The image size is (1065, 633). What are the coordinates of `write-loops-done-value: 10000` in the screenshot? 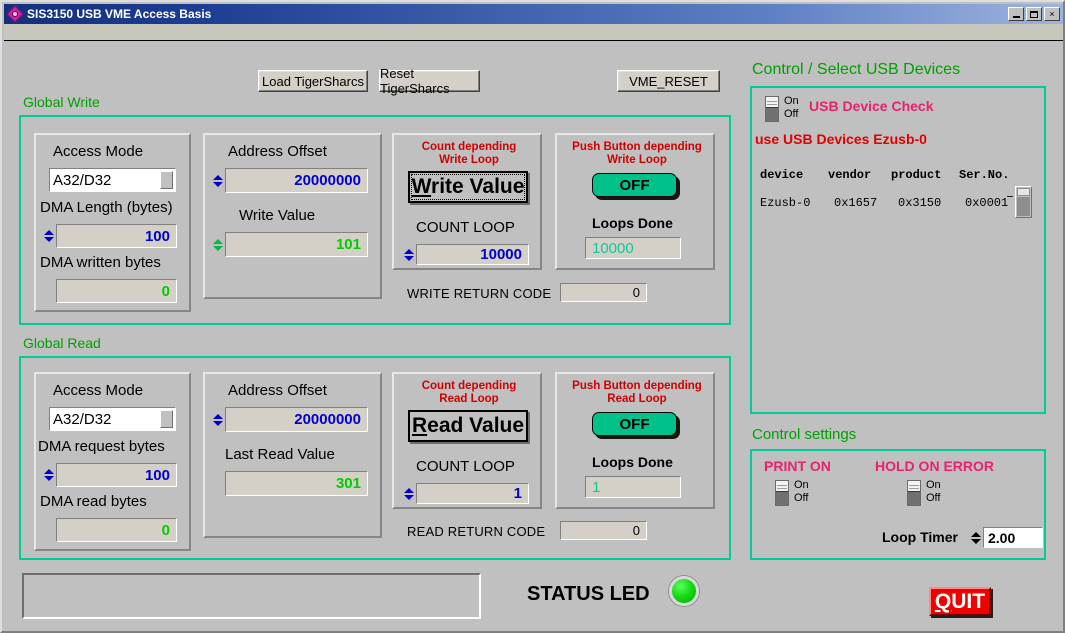 It's located at (633, 248).